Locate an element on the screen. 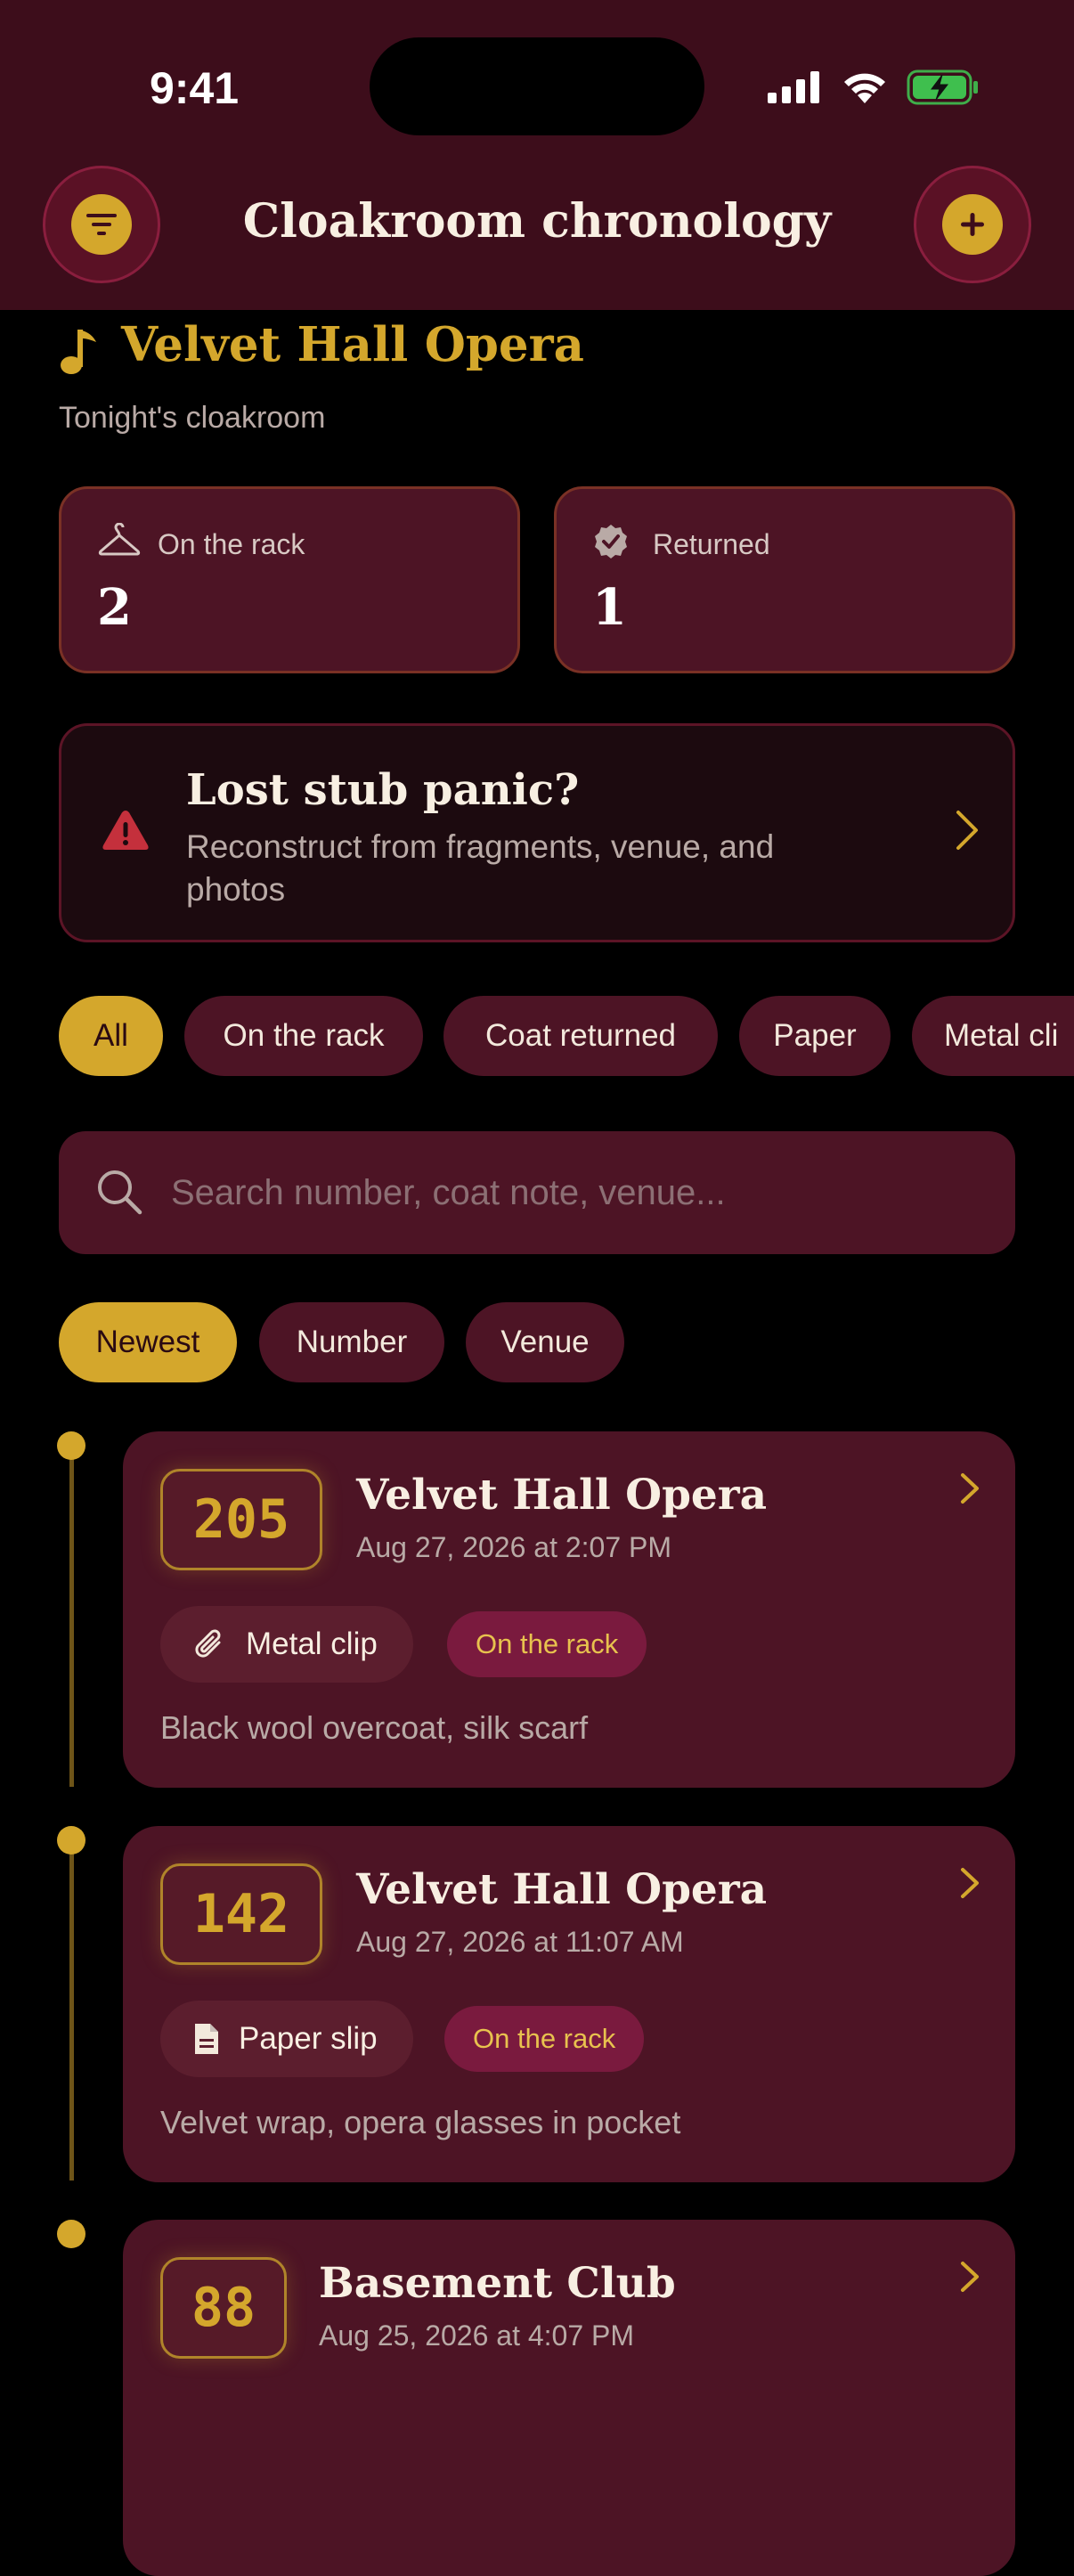  filter-chip-coat-returned: Coat returned is located at coordinates (581, 1036).